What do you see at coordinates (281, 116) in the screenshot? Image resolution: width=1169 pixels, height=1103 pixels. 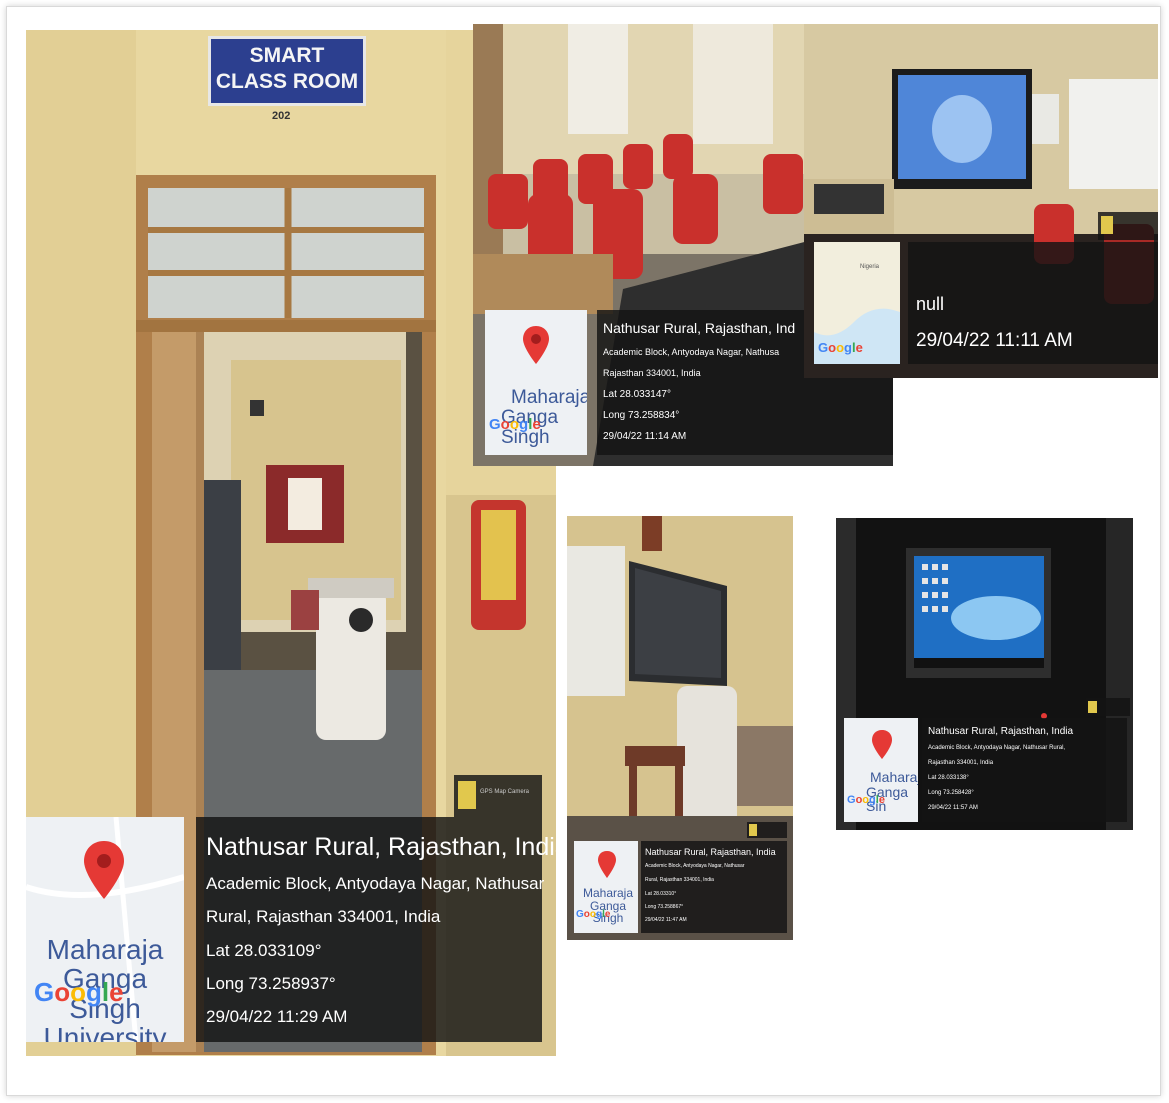 I see `room-number: 202` at bounding box center [281, 116].